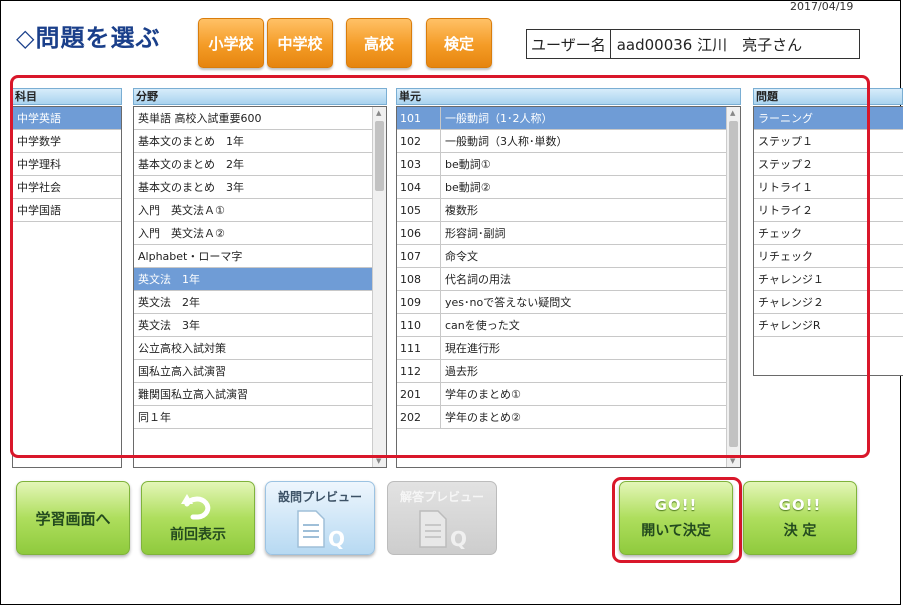 The width and height of the screenshot is (903, 607). What do you see at coordinates (253, 325) in the screenshot?
I see `field-list-item: 英文法 3年` at bounding box center [253, 325].